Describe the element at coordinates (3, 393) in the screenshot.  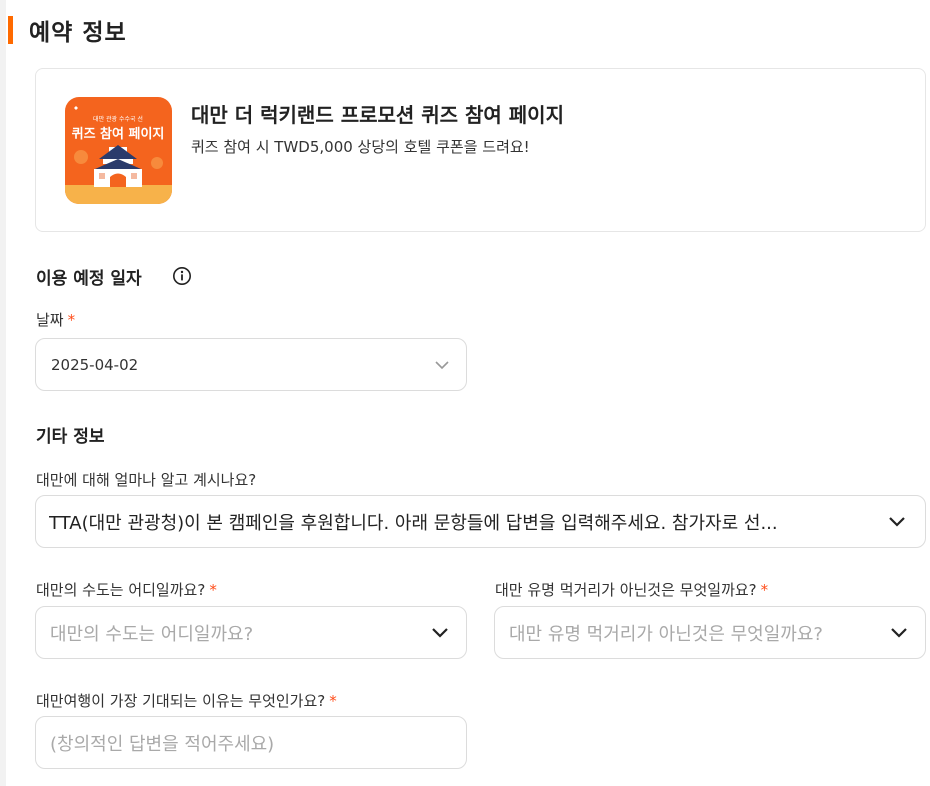
I see `left-rail` at that location.